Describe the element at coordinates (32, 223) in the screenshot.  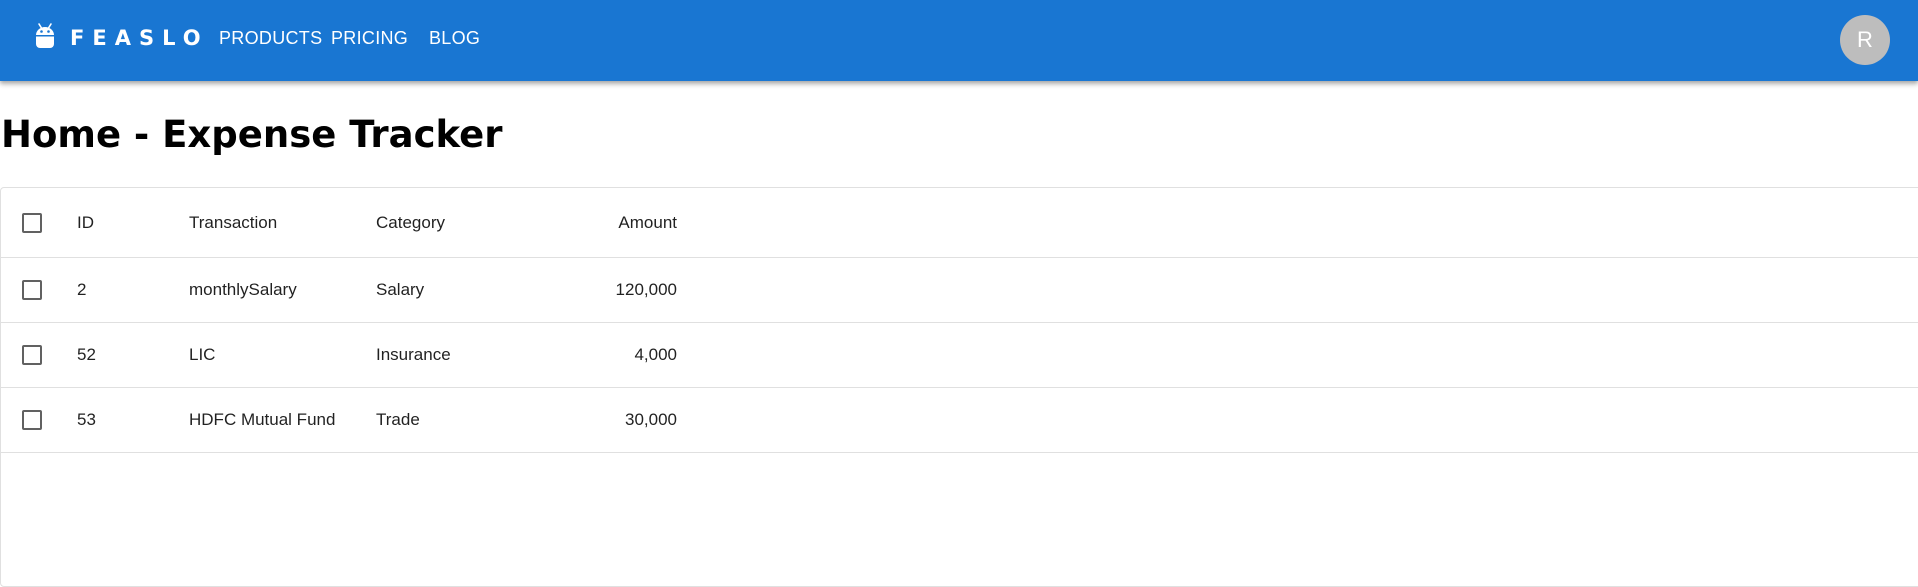
I see `select-all-checkbox` at that location.